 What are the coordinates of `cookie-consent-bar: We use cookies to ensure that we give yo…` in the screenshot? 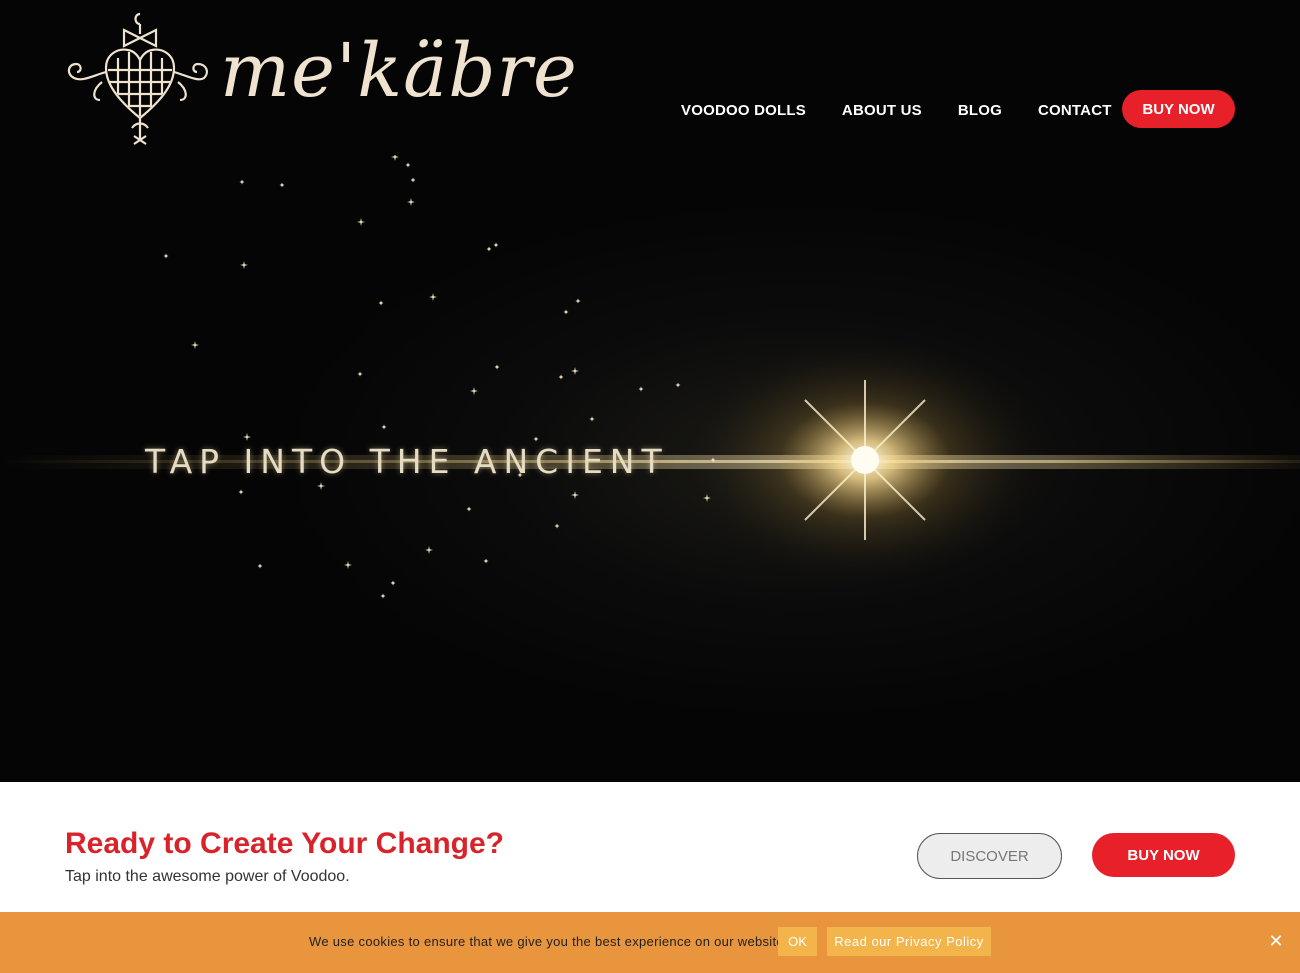 It's located at (650, 942).